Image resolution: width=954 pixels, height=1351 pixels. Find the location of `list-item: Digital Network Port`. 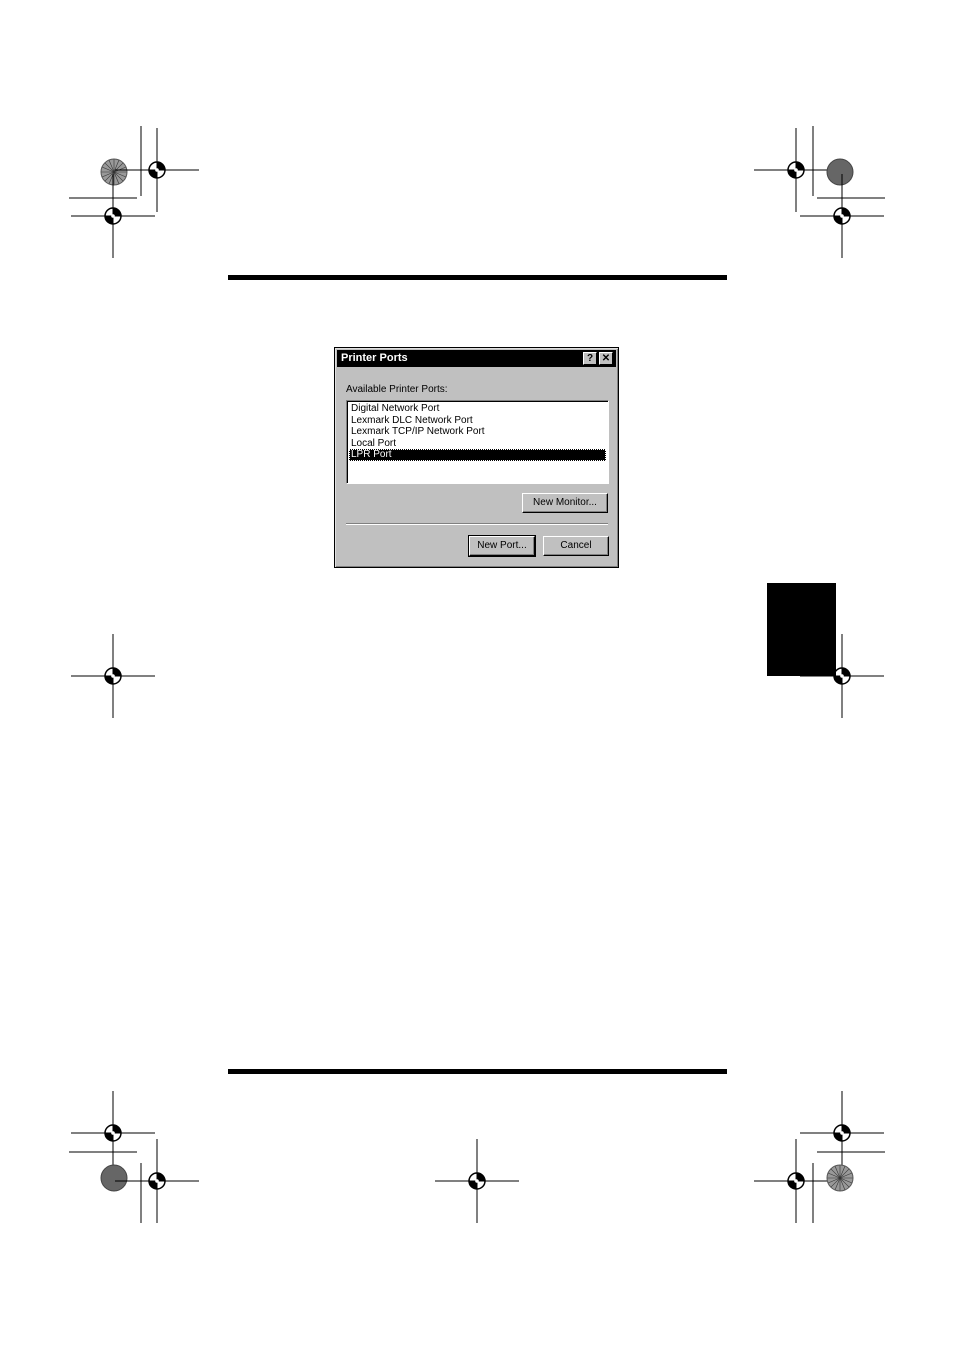

list-item: Digital Network Port is located at coordinates (477, 409).